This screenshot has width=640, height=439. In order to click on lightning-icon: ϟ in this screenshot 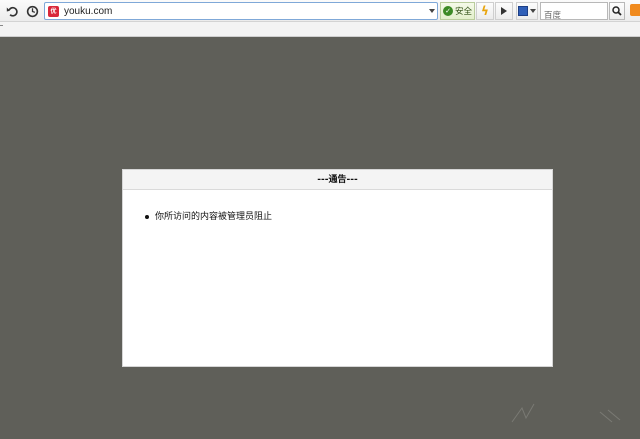, I will do `click(485, 11)`.